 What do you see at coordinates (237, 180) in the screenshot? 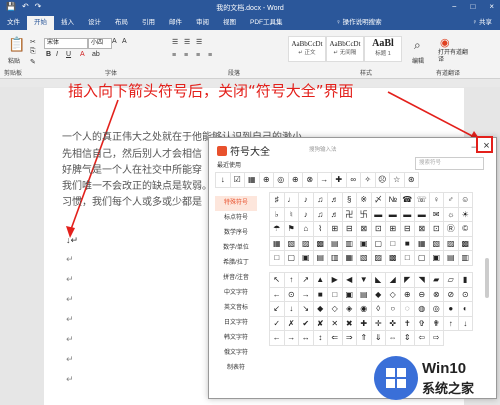
I see `recent-symbol-cell: ☑` at bounding box center [237, 180].